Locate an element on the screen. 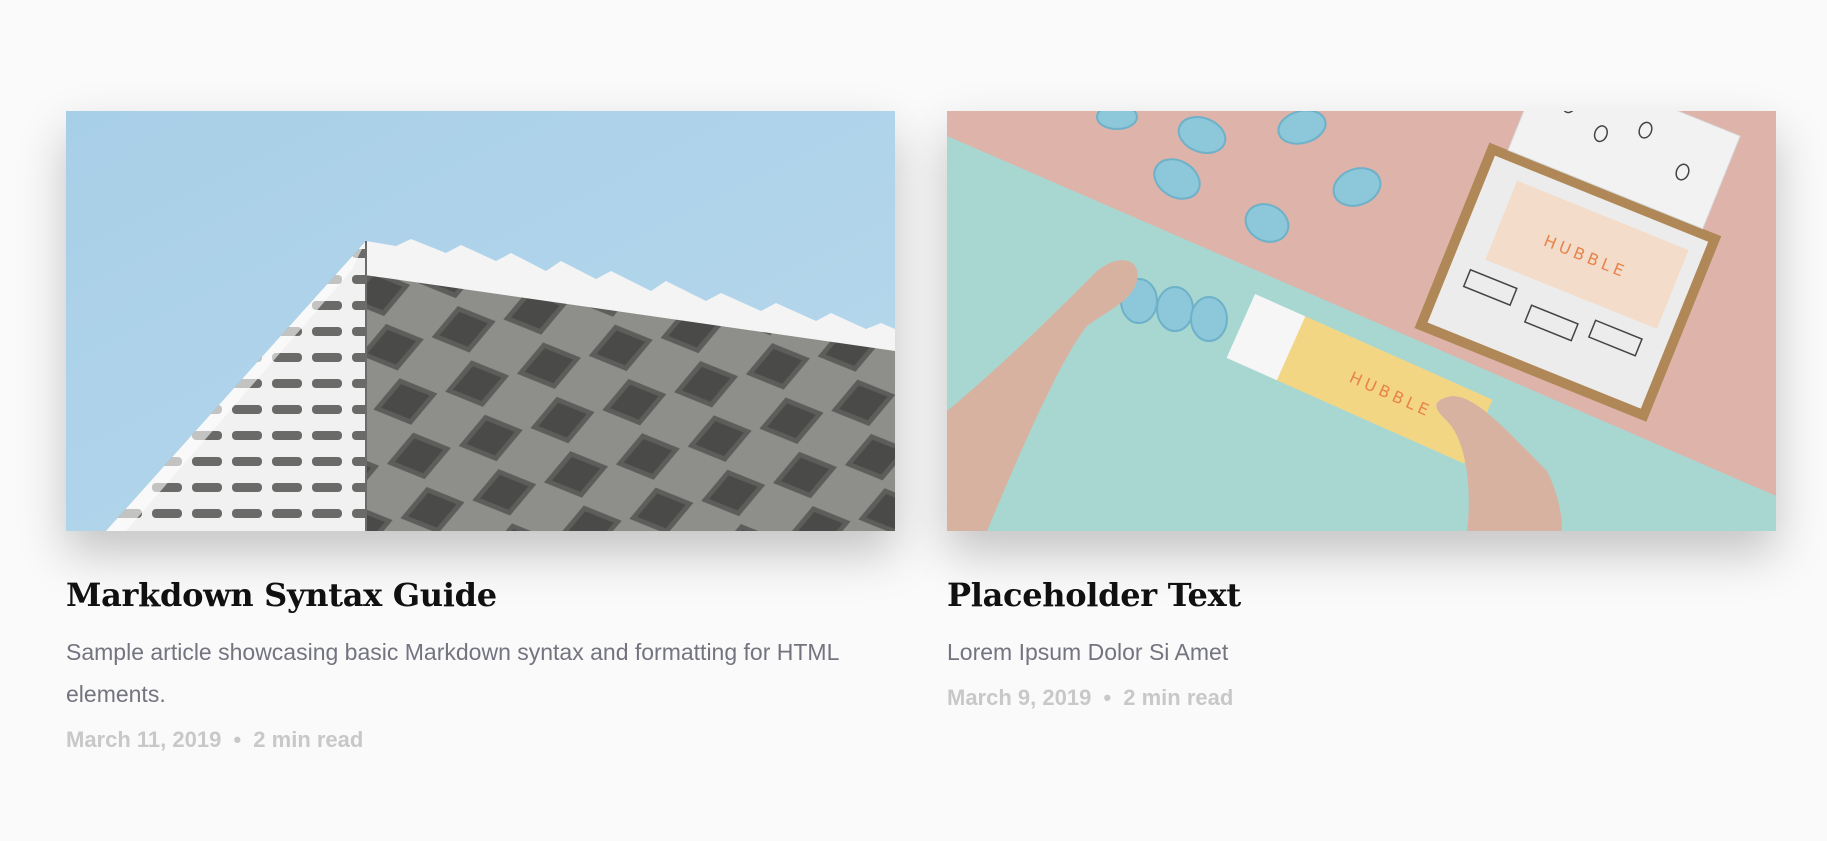 The image size is (1827, 841). post-meta: March 11, 2019 • 2 min read is located at coordinates (480, 740).